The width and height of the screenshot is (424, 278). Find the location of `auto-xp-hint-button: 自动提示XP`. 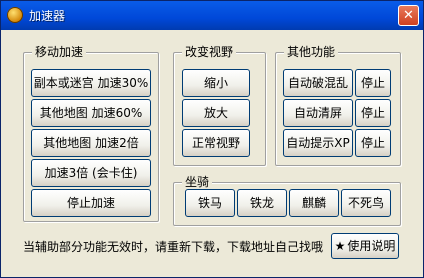

auto-xp-hint-button: 自动提示XP is located at coordinates (318, 143).